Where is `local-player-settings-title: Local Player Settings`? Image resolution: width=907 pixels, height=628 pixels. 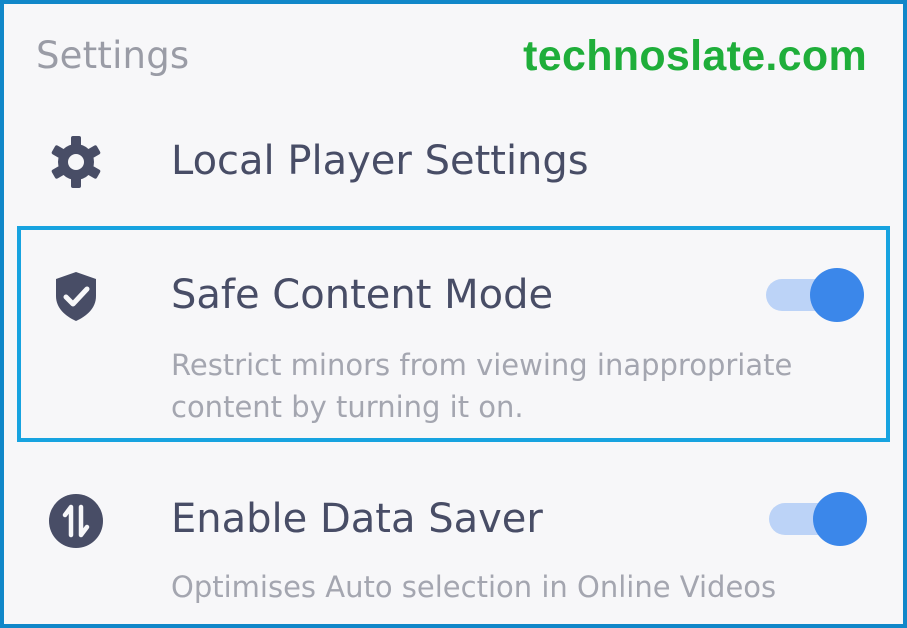 local-player-settings-title: Local Player Settings is located at coordinates (380, 161).